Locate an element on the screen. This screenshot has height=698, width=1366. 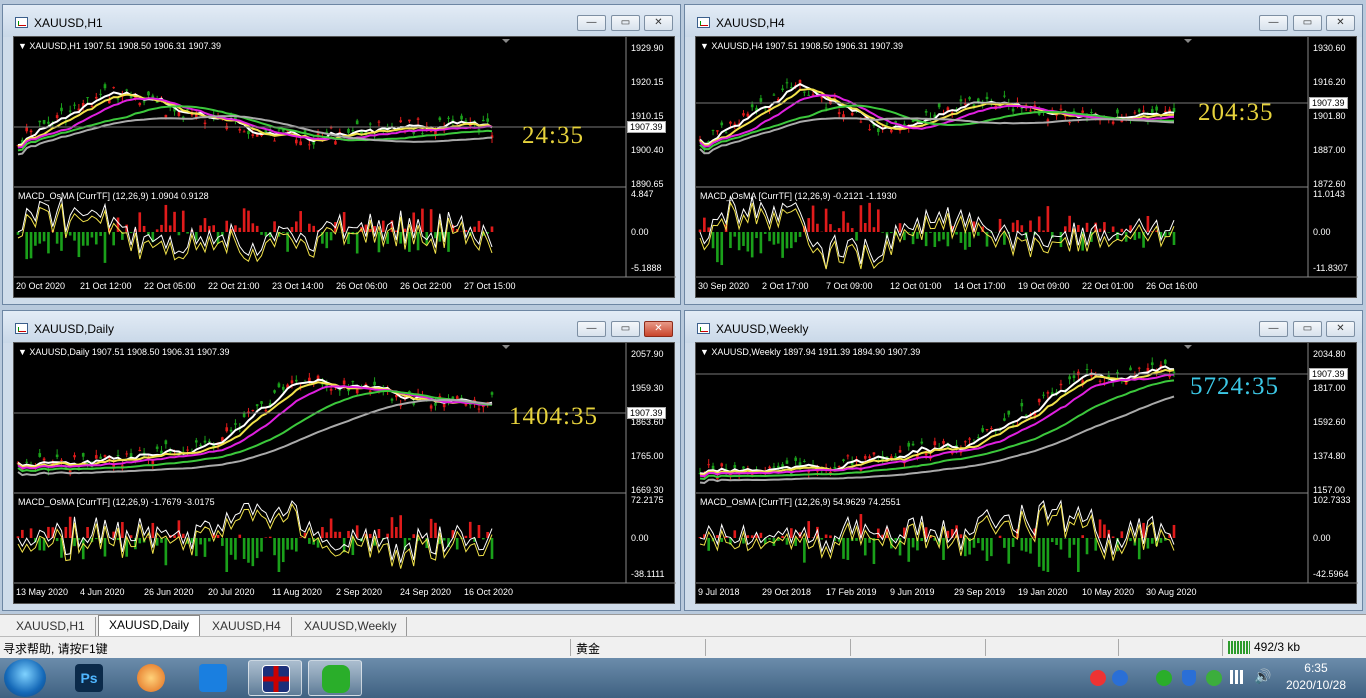
time-axis-label: 29 Oct 2018 is located at coordinates (787, 592).